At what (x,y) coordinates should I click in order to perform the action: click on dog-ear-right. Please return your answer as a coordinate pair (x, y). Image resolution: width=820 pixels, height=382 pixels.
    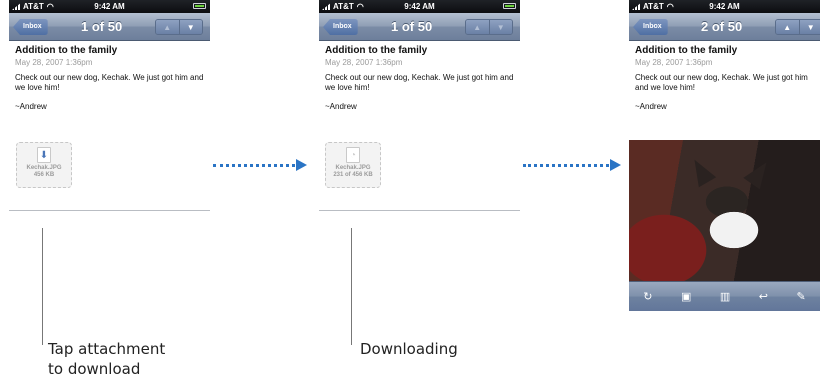
    Looking at the image, I should click on (759, 173).